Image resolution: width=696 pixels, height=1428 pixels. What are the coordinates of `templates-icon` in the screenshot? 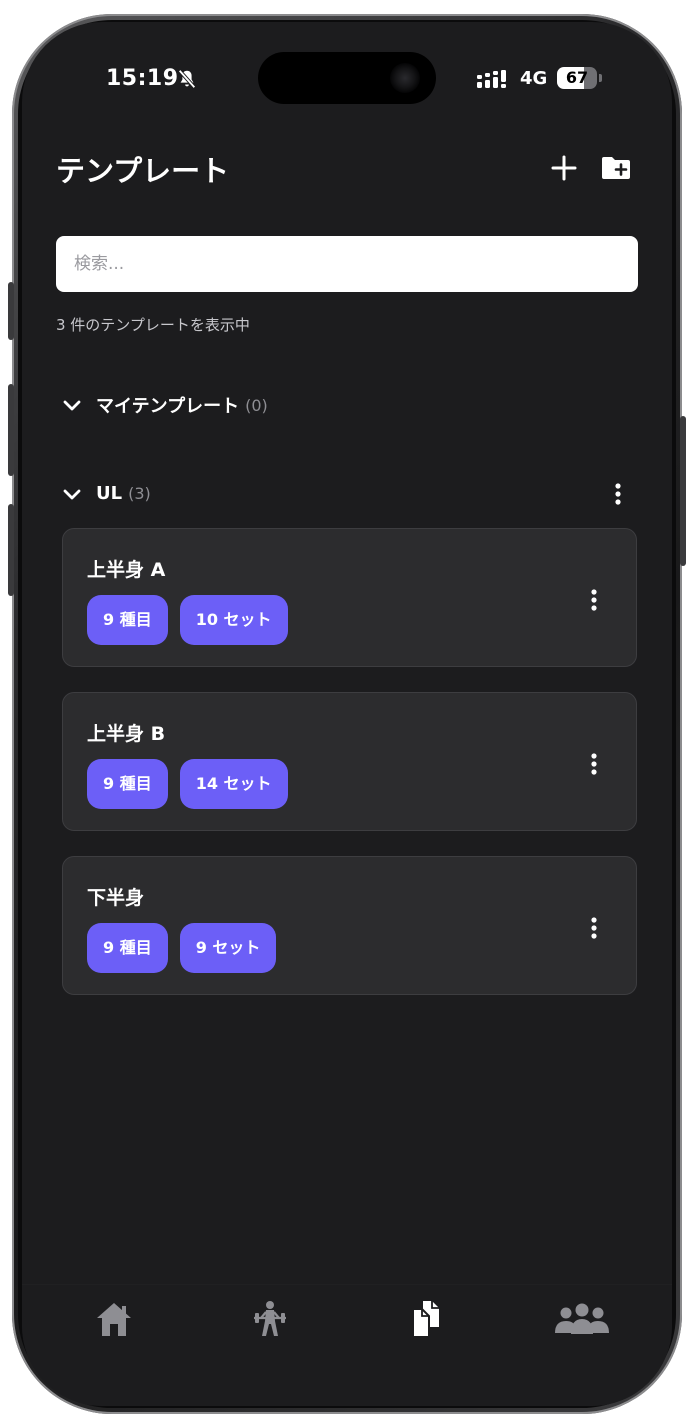 It's located at (426, 1319).